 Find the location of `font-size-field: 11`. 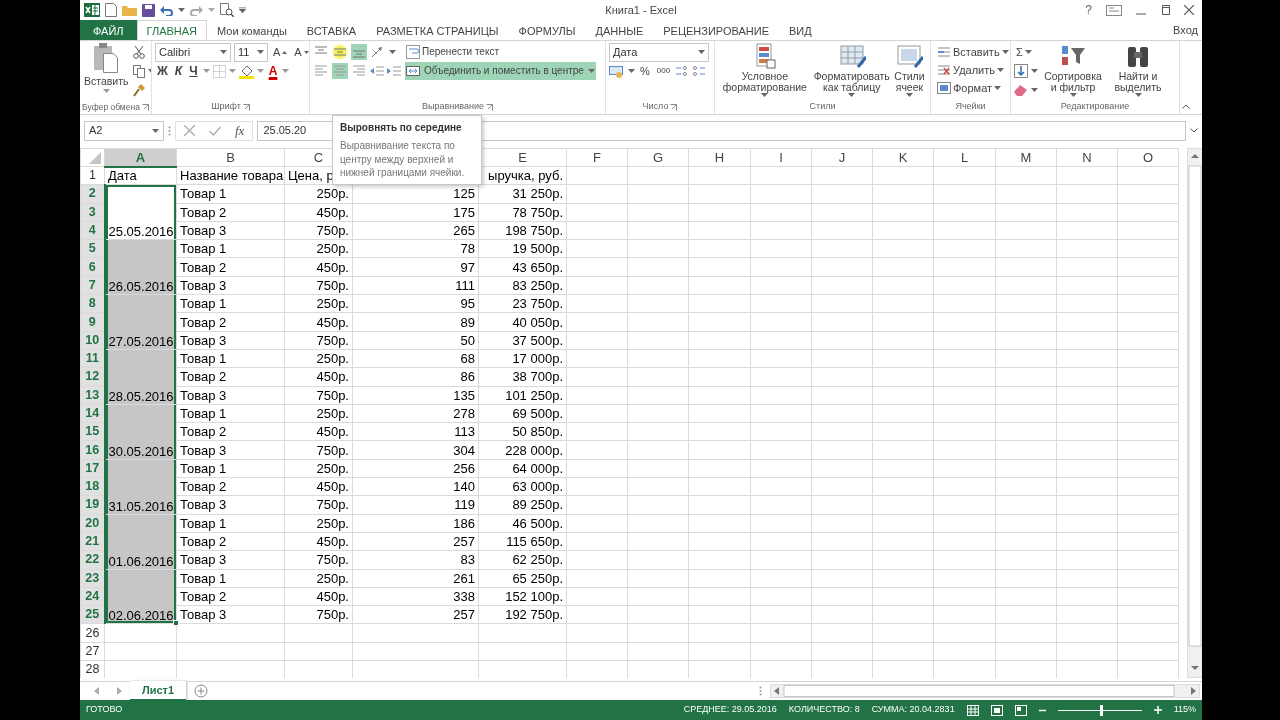

font-size-field: 11 is located at coordinates (251, 52).